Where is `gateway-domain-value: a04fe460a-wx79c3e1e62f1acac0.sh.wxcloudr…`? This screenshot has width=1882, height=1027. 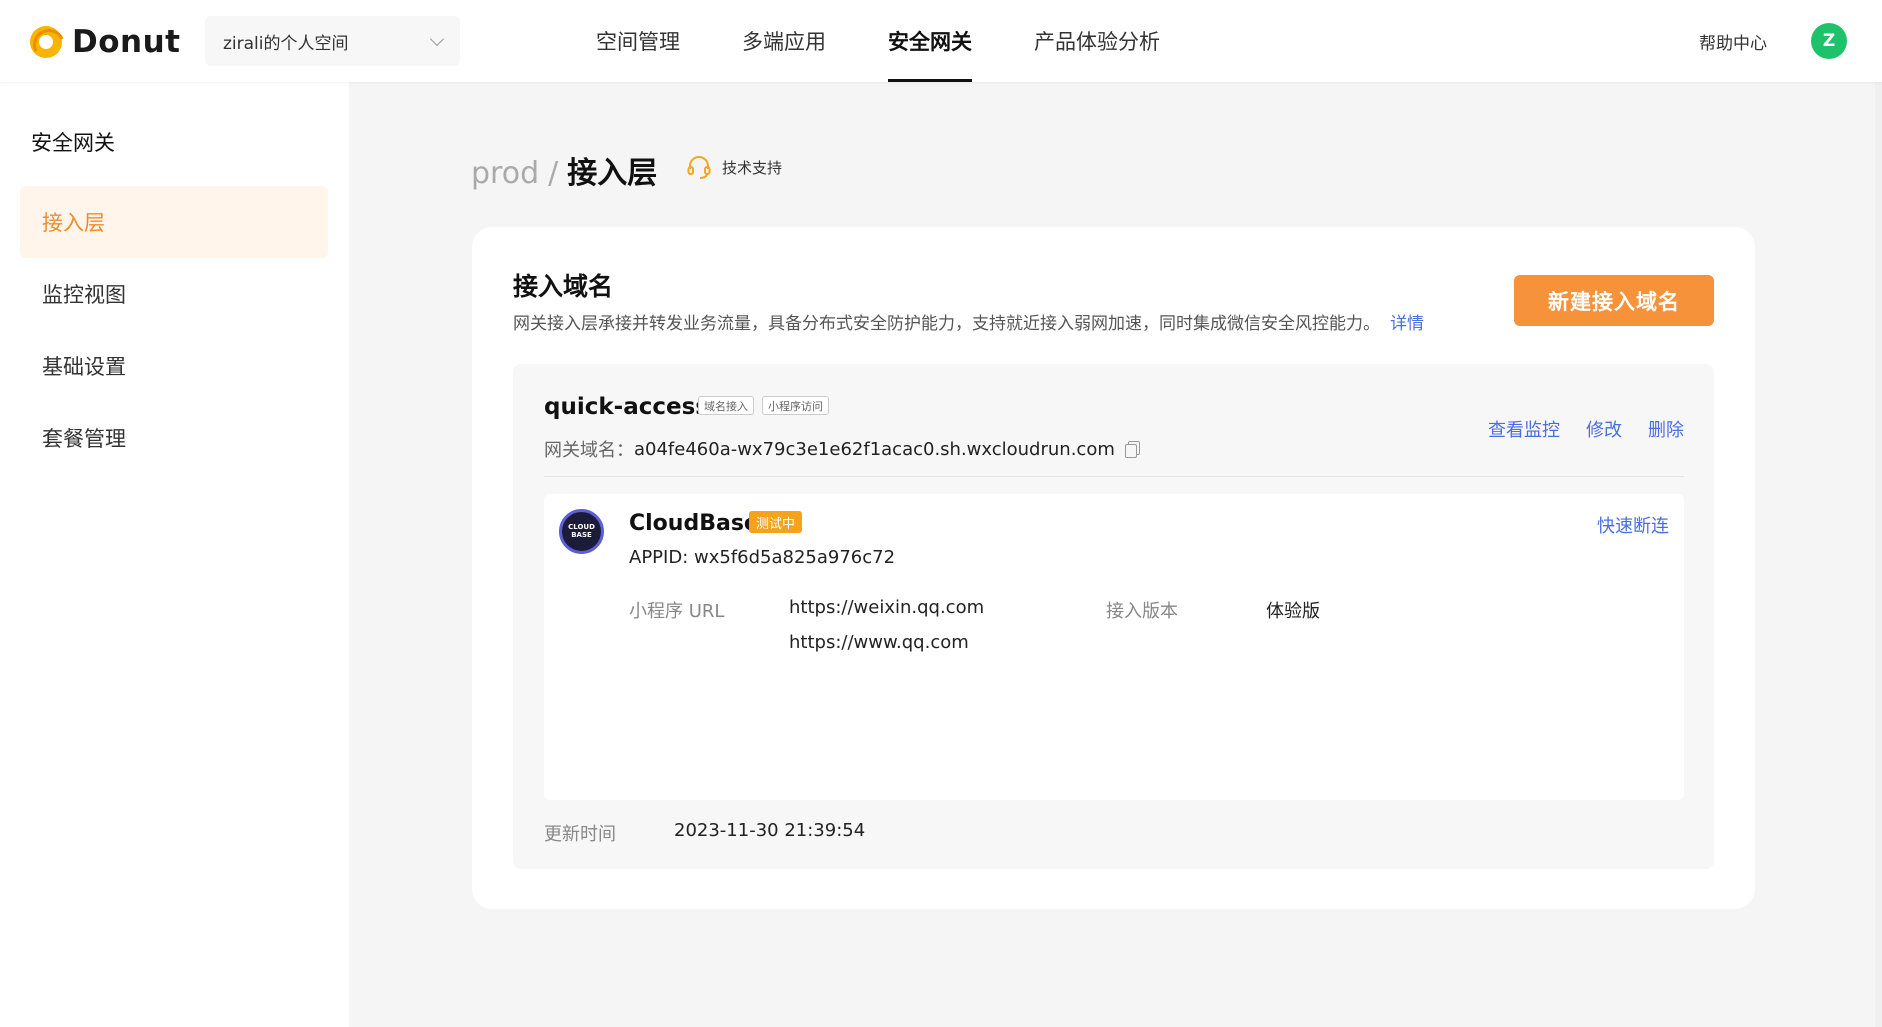
gateway-domain-value: a04fe460a-wx79c3e1e62f1acac0.sh.wxcloudr… is located at coordinates (874, 449).